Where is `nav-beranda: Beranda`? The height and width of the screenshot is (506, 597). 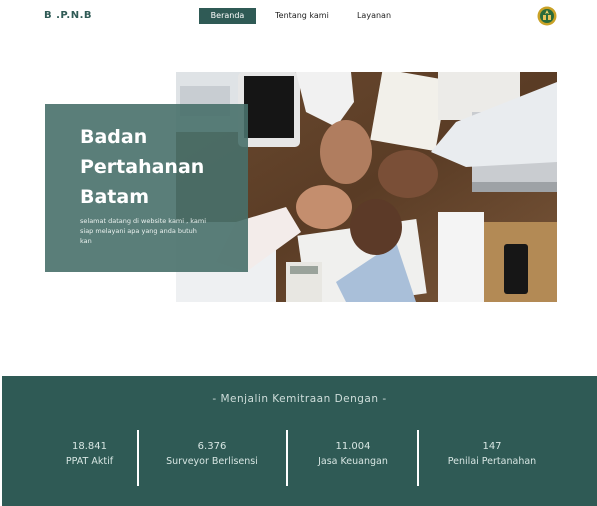 nav-beranda: Beranda is located at coordinates (227, 16).